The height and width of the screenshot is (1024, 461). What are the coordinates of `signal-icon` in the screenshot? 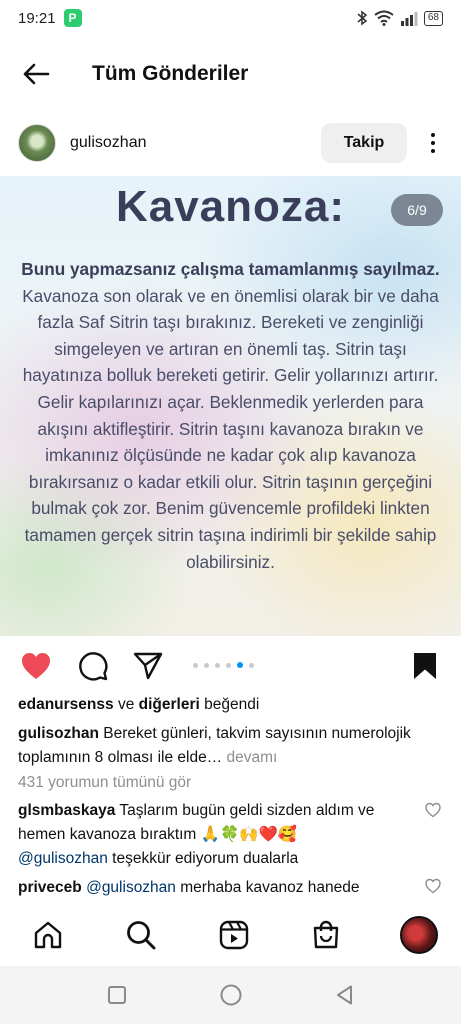 It's located at (409, 19).